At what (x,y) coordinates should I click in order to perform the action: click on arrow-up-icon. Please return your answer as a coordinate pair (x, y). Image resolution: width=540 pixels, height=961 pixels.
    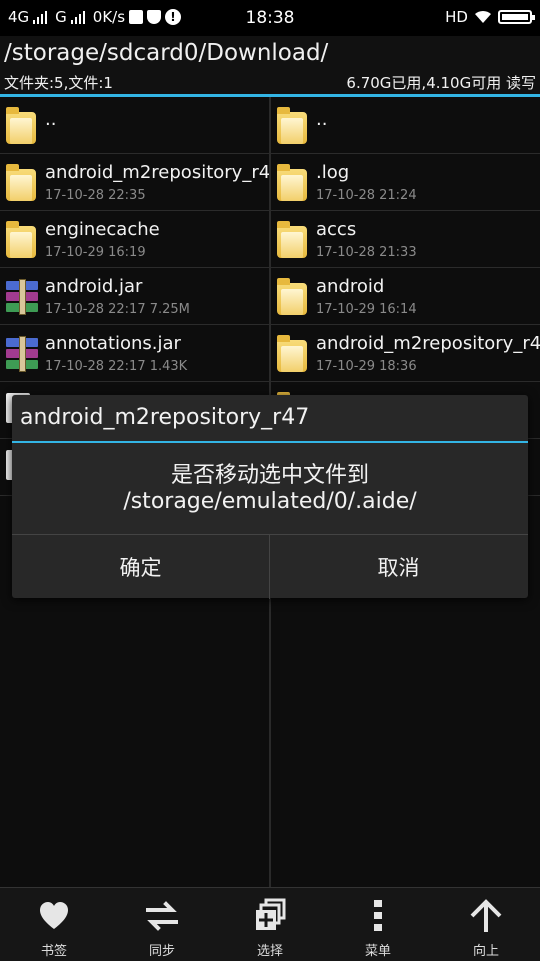
    Looking at the image, I should click on (486, 915).